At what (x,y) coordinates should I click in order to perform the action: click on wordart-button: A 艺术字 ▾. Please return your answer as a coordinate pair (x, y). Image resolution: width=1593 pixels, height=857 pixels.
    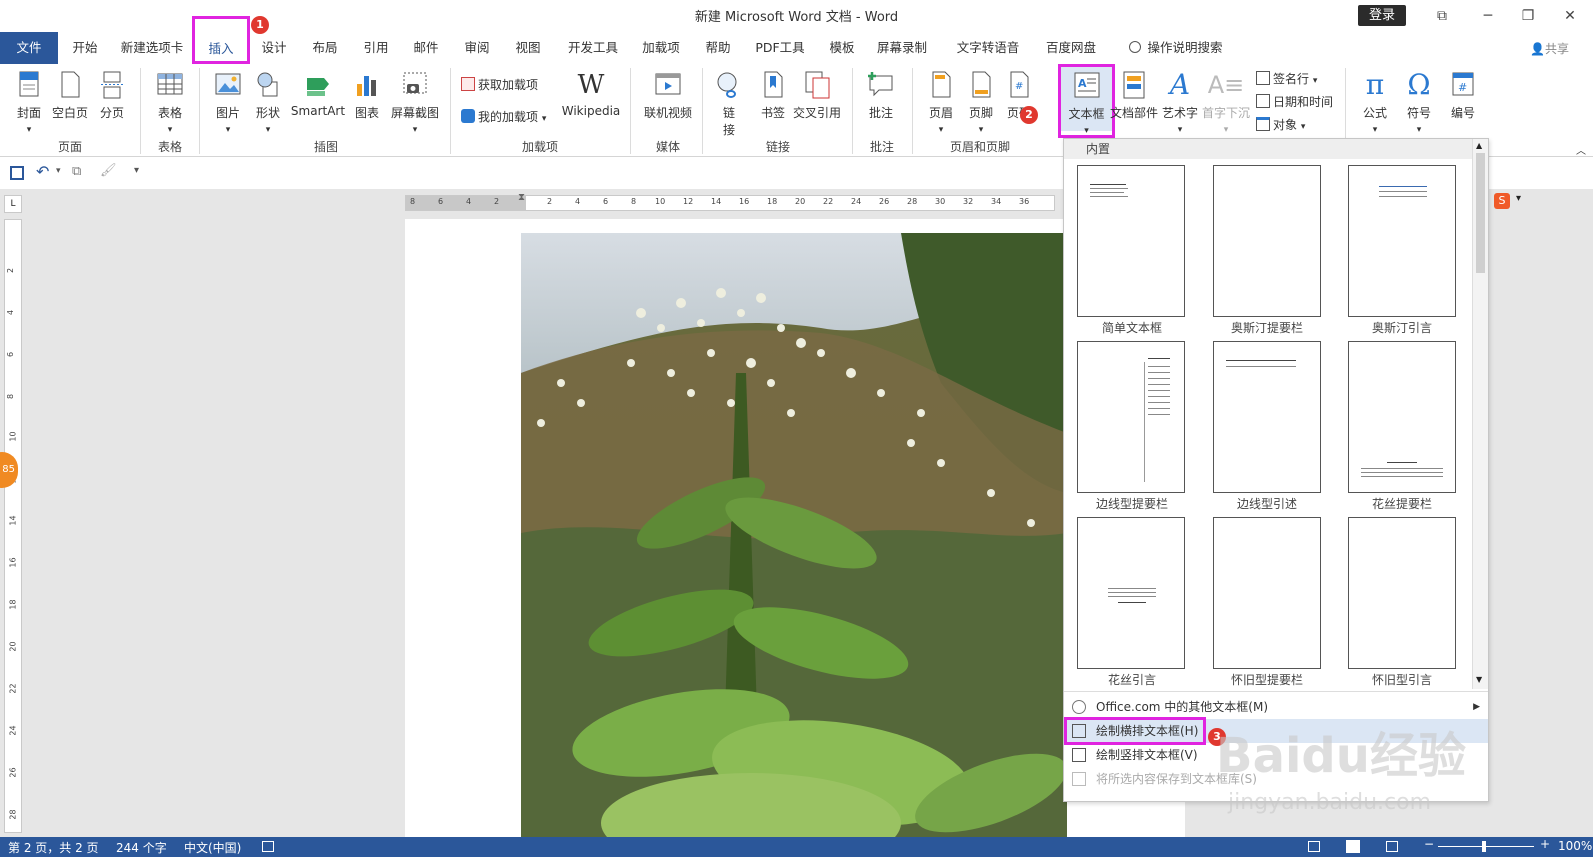
    Looking at the image, I should click on (1180, 103).